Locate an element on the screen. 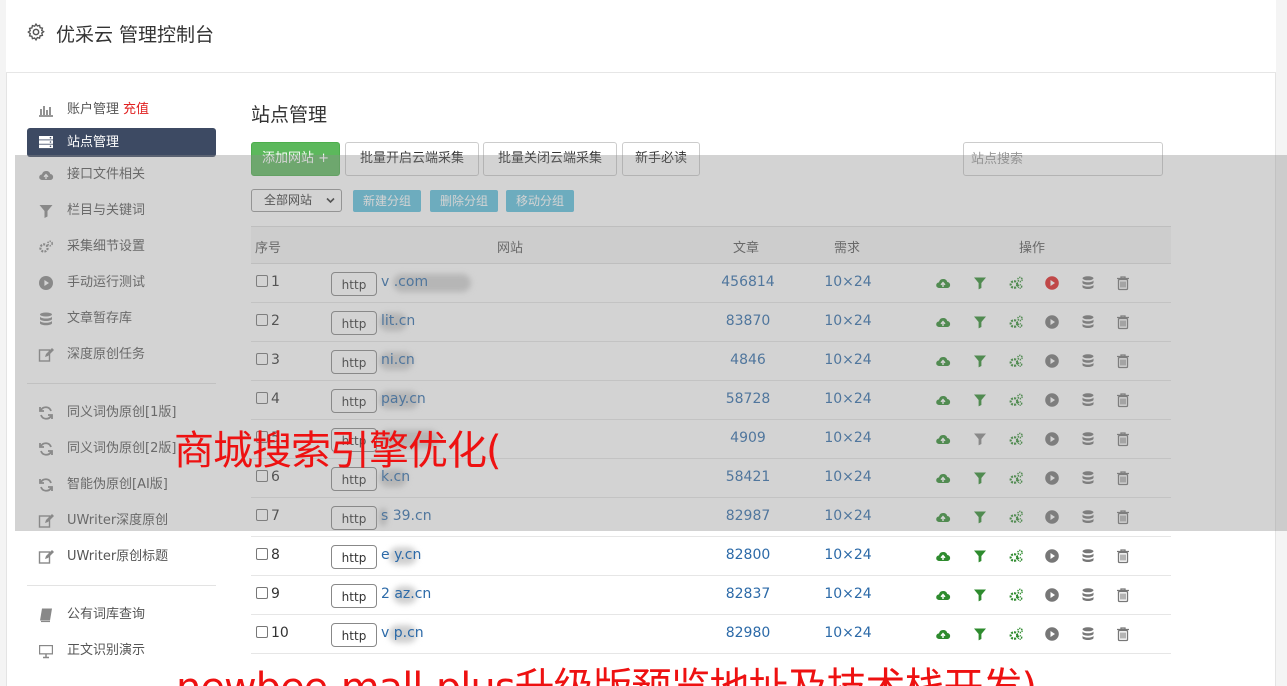 The height and width of the screenshot is (686, 1287). sidebar-item-uwriter-title: UWriter原创标题 is located at coordinates (121, 557).